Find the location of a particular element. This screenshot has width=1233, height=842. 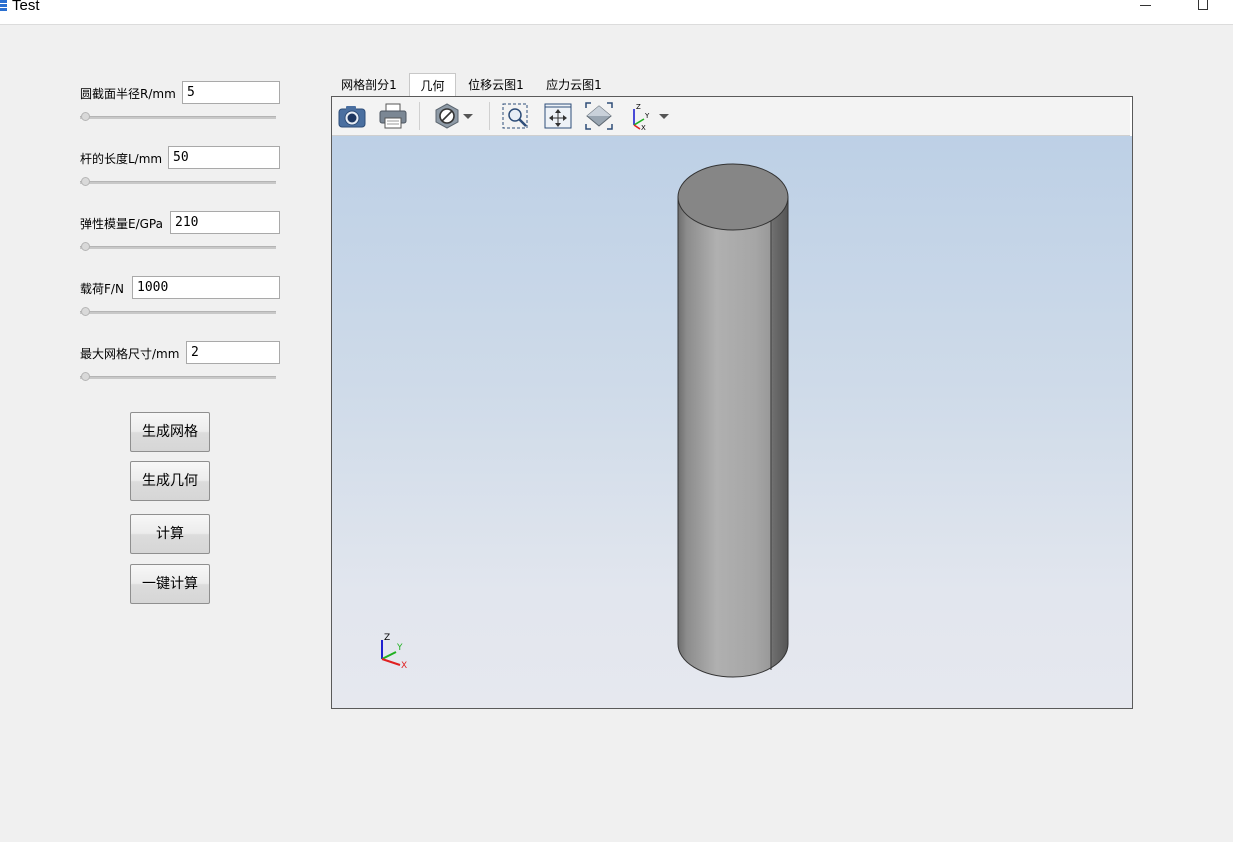

fit-view-icon is located at coordinates (599, 116).